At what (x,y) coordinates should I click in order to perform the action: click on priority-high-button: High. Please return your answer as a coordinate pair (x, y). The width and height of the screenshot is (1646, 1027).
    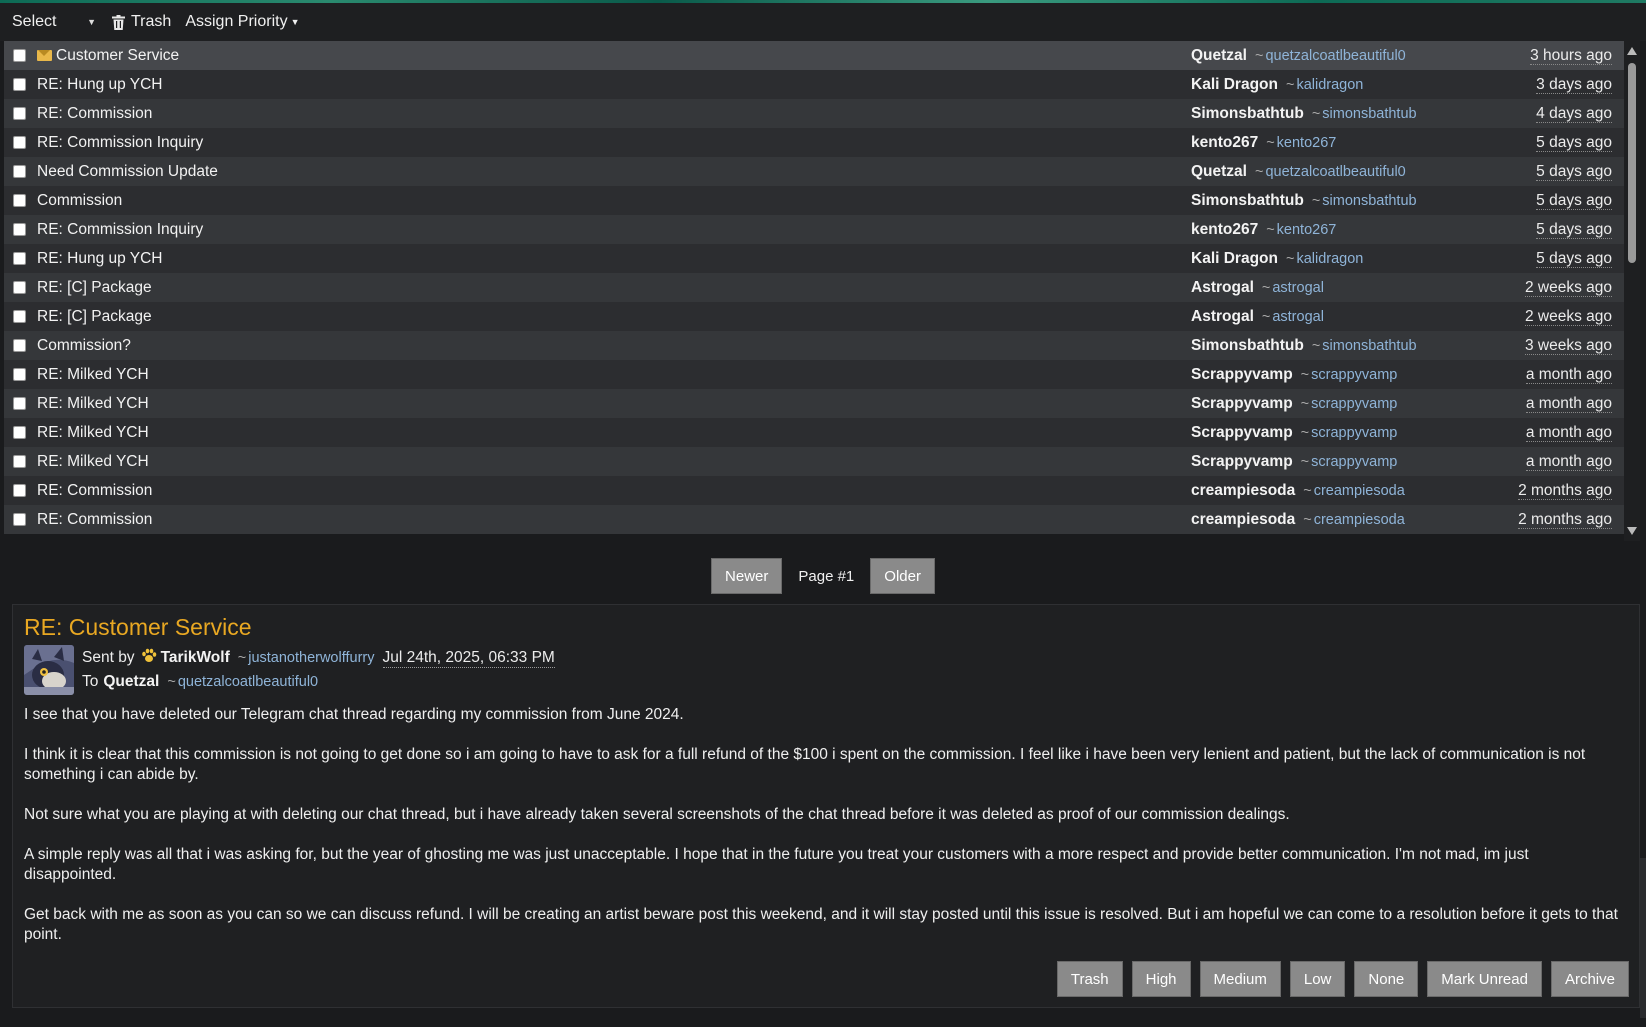
    Looking at the image, I should click on (1161, 979).